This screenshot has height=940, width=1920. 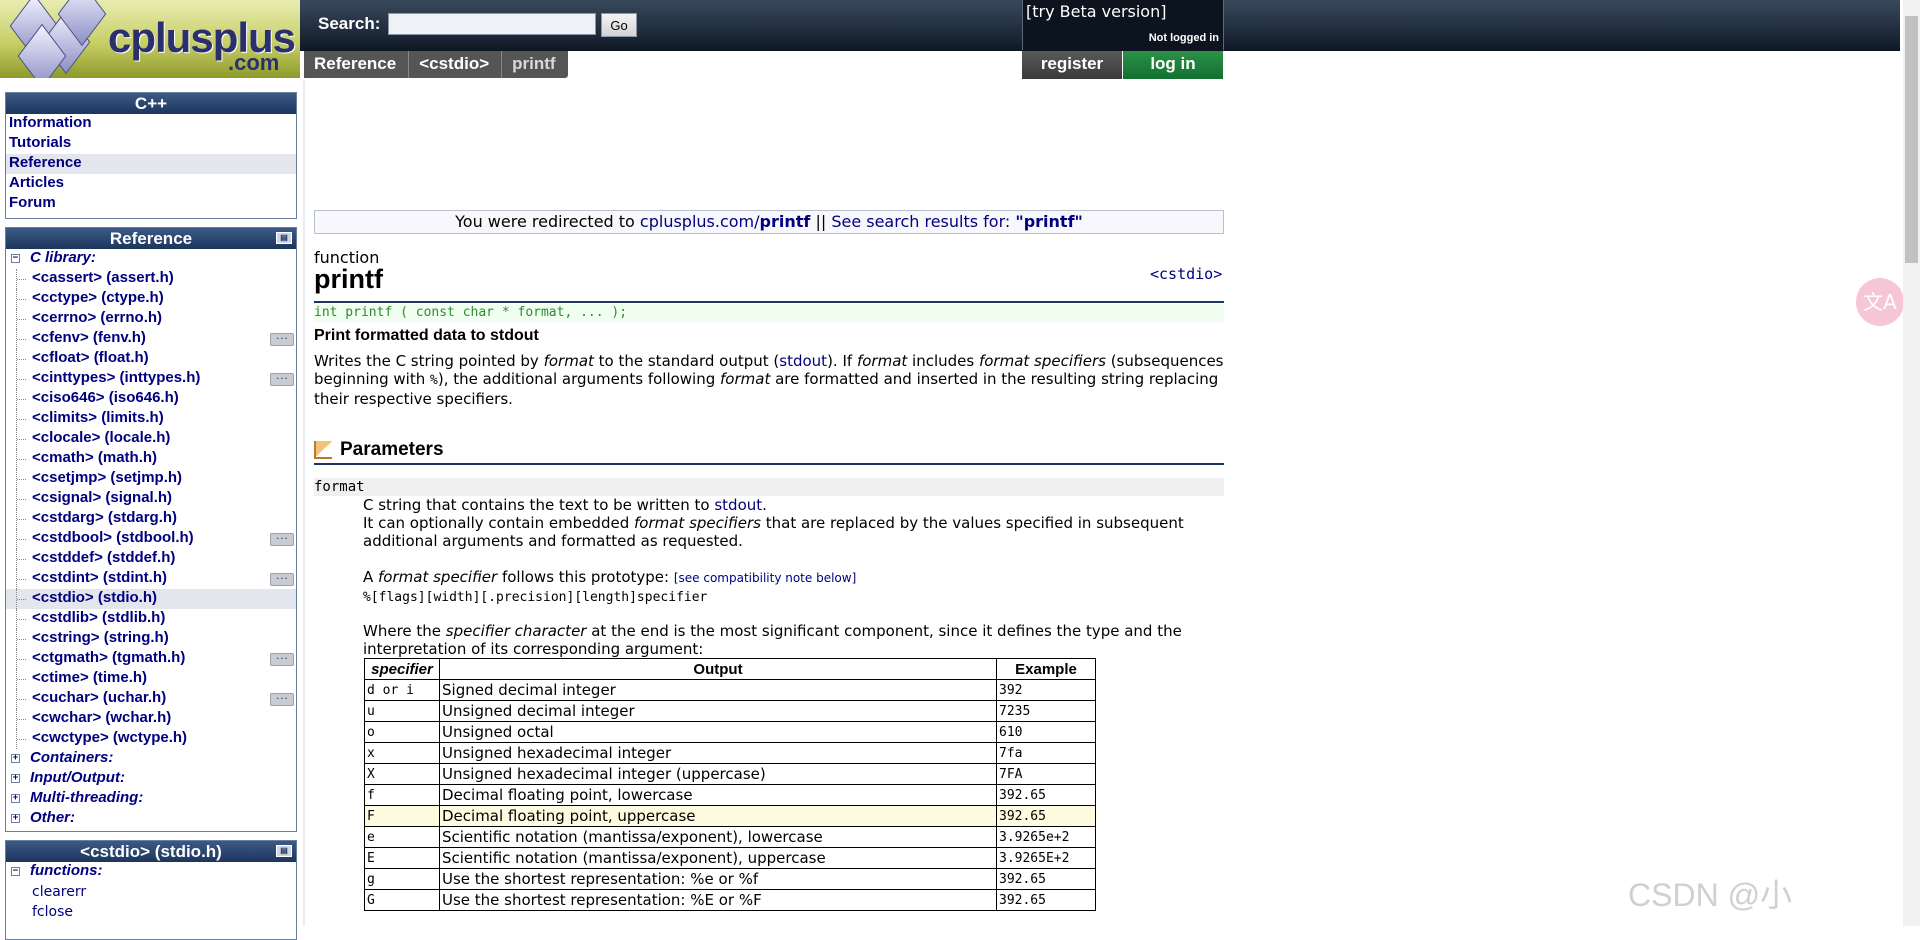 What do you see at coordinates (98, 617) in the screenshot?
I see `sidebar-header-link: <cstdlib> (stdlib.h)` at bounding box center [98, 617].